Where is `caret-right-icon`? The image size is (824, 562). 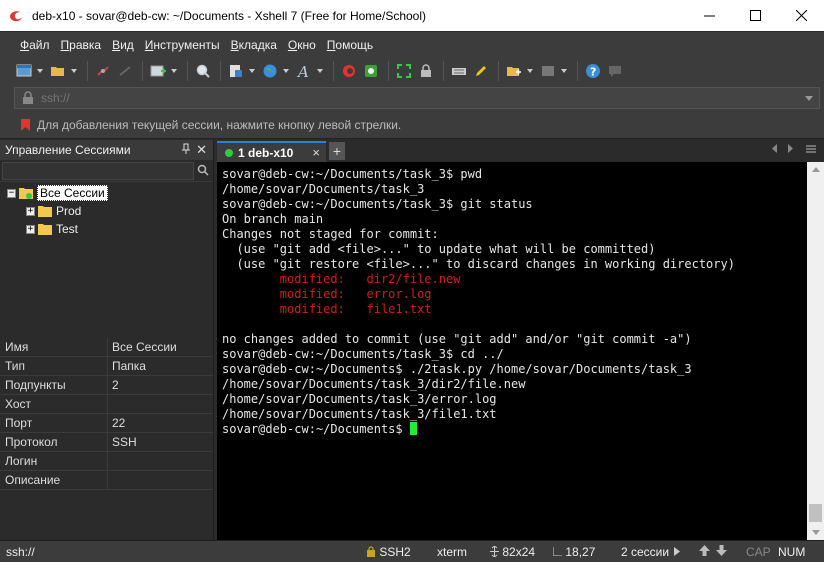 caret-right-icon is located at coordinates (677, 551).